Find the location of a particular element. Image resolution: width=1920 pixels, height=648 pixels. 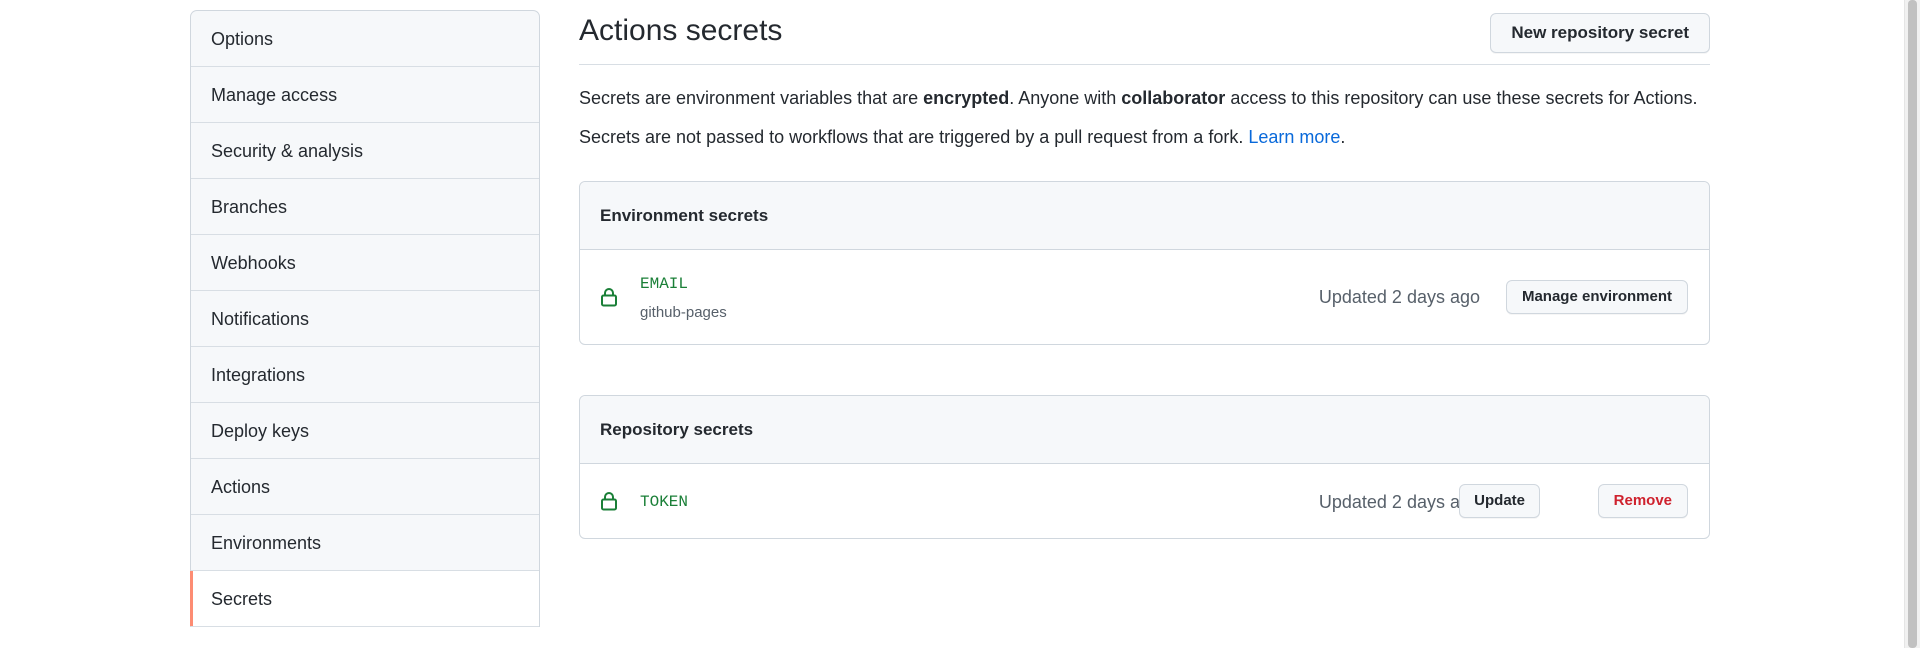

learn-more-link: Learn more is located at coordinates (1294, 137).